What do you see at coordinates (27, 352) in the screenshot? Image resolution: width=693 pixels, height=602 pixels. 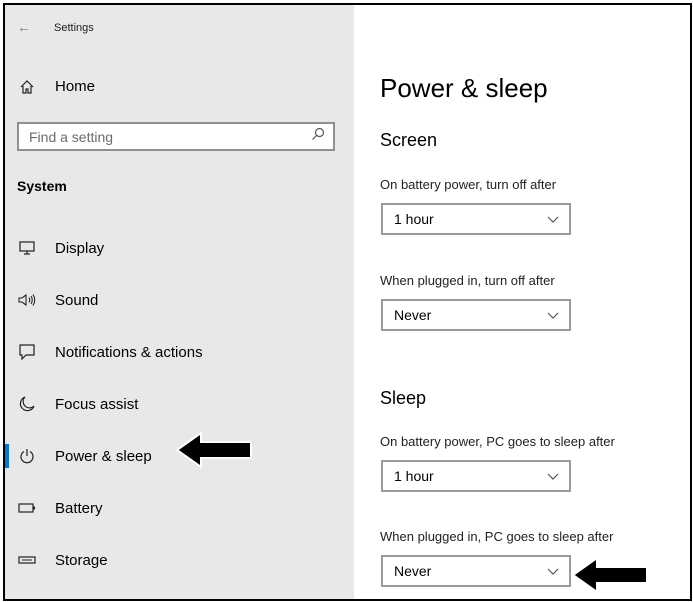 I see `notification-icon` at bounding box center [27, 352].